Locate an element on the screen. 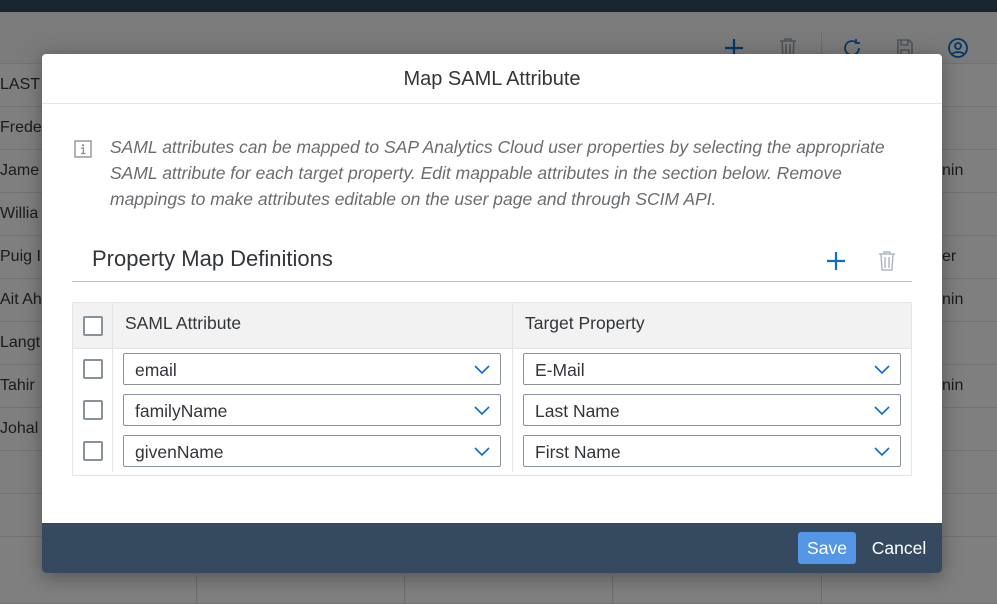 This screenshot has width=997, height=604. add-mapping-icon is located at coordinates (836, 261).